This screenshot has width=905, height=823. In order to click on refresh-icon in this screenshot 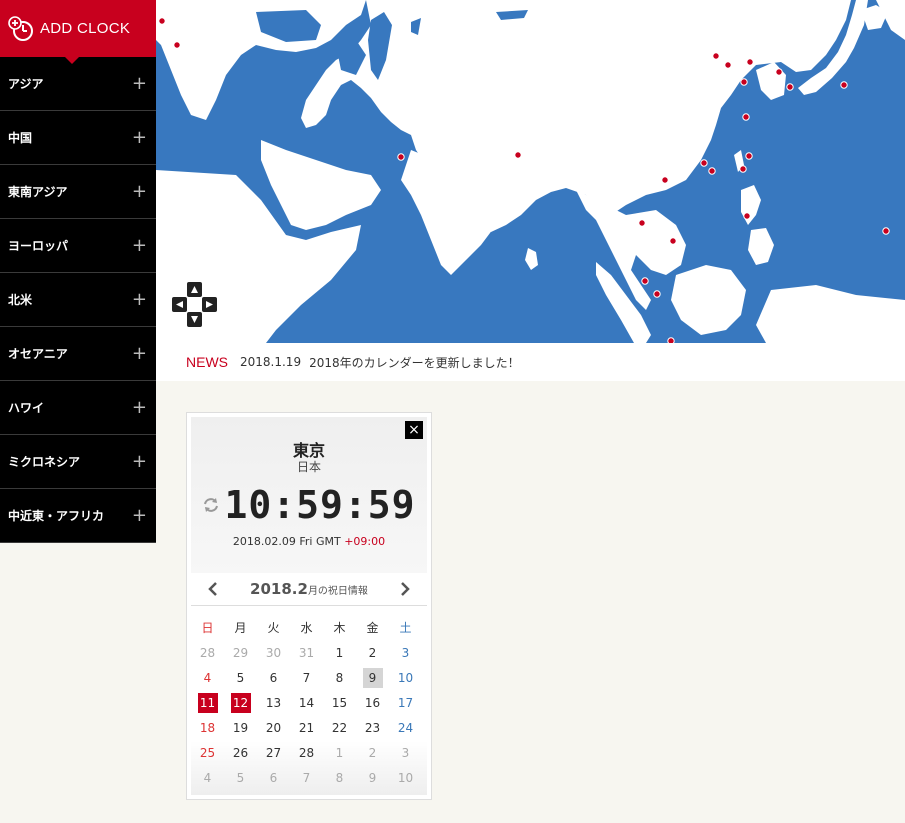, I will do `click(211, 505)`.